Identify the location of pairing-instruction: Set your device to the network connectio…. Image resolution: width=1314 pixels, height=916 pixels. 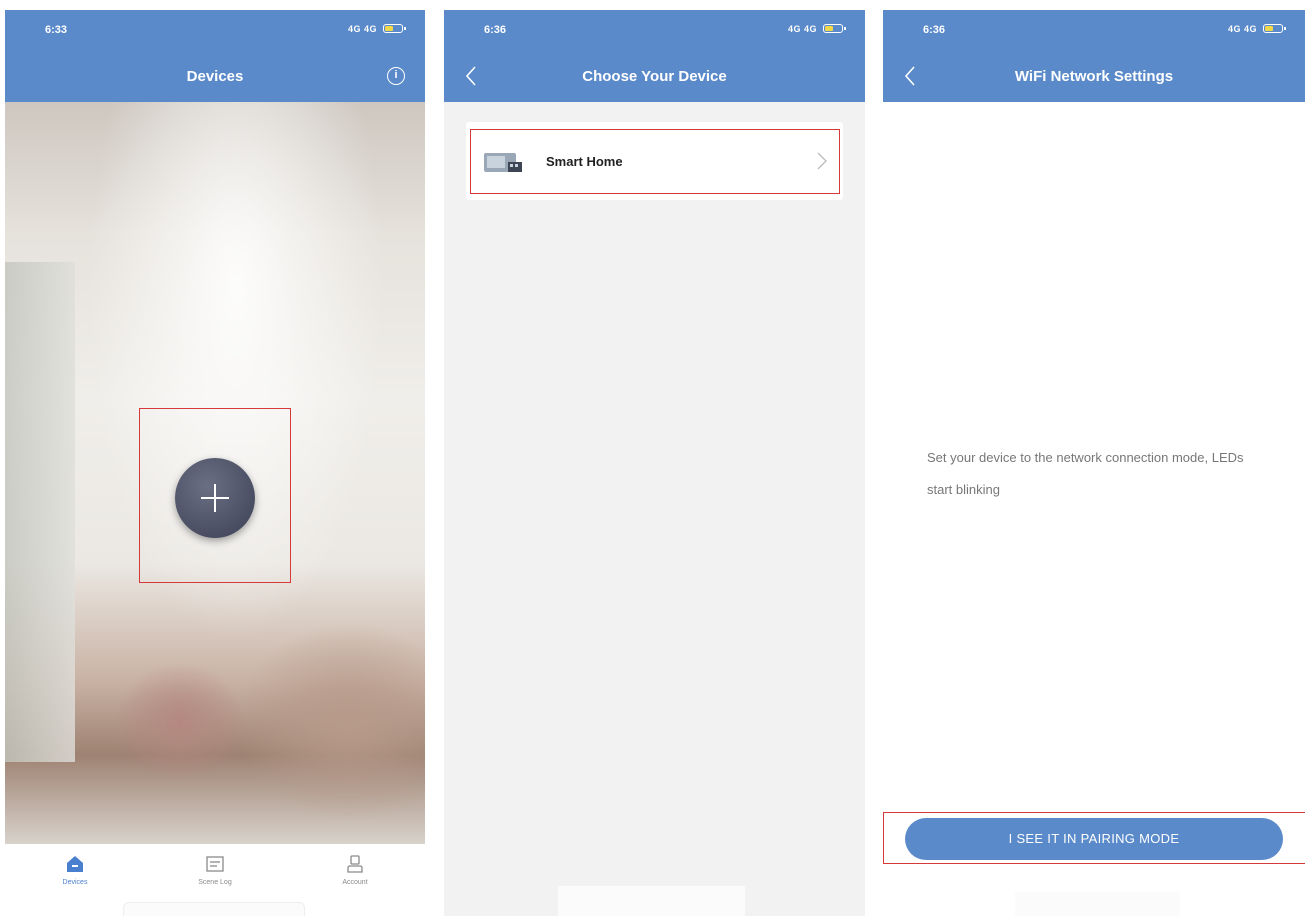
(1085, 473).